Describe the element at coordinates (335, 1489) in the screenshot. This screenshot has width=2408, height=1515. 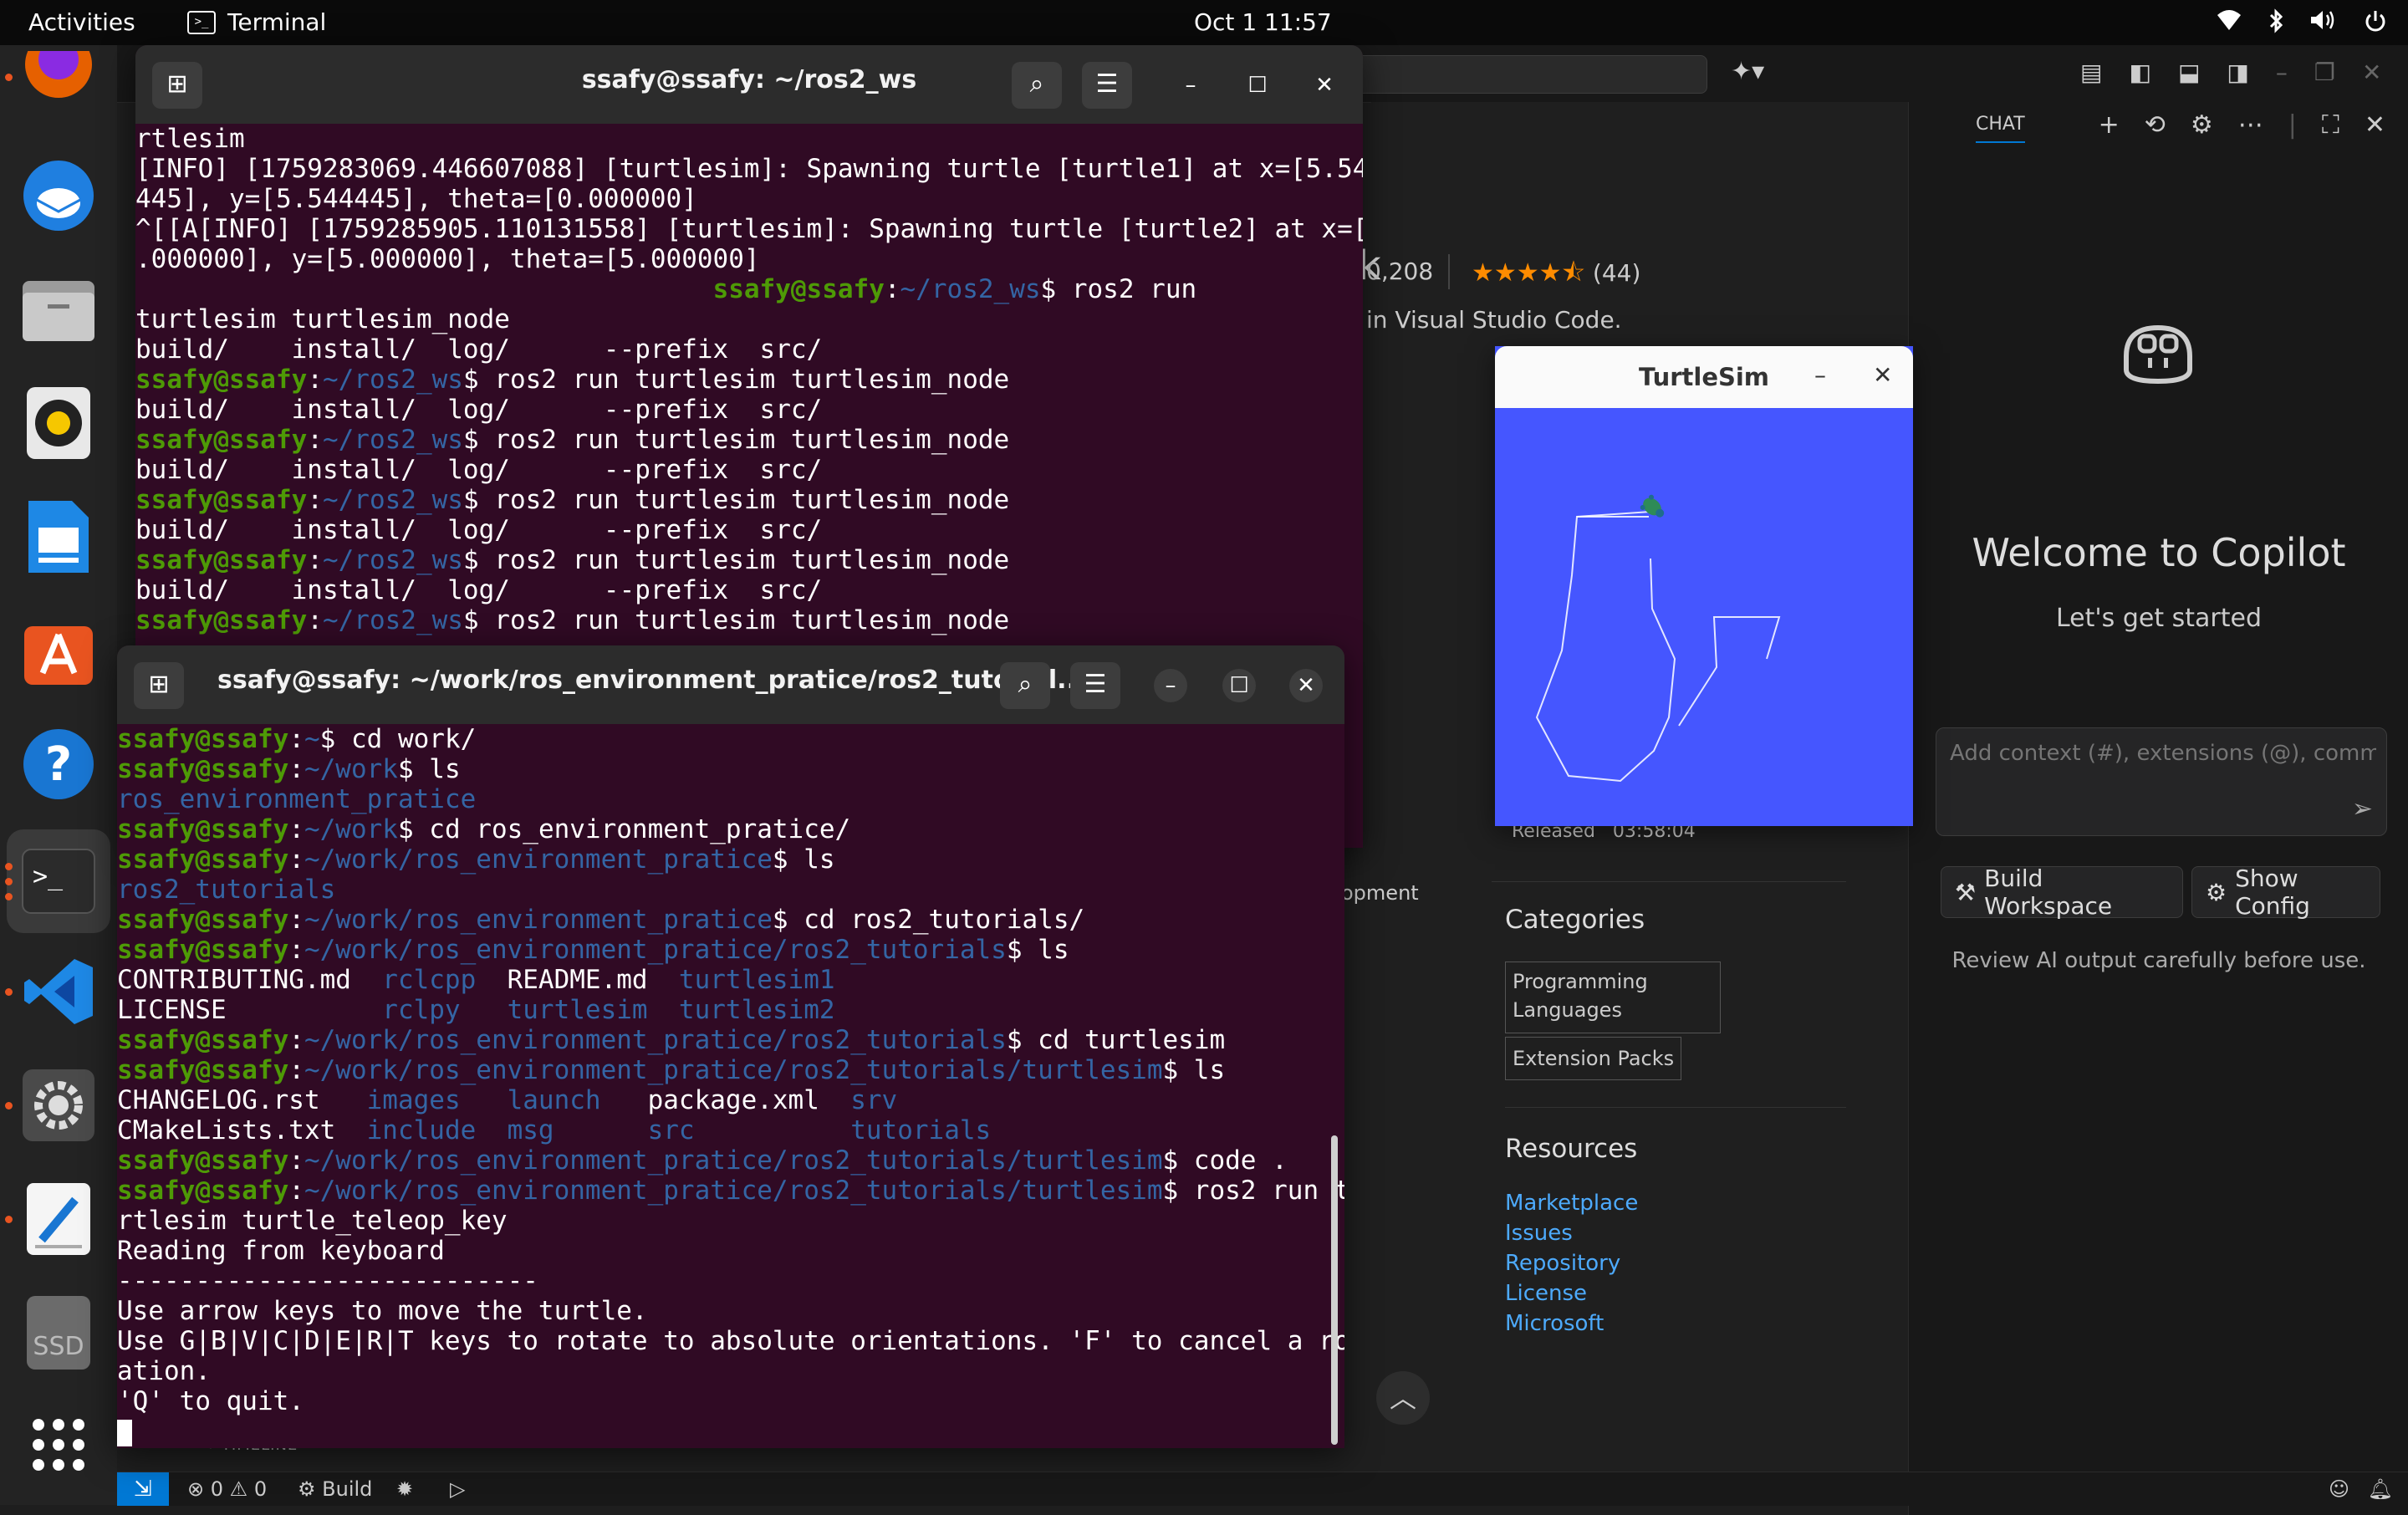
I see `build-status: ⚙ Build` at that location.